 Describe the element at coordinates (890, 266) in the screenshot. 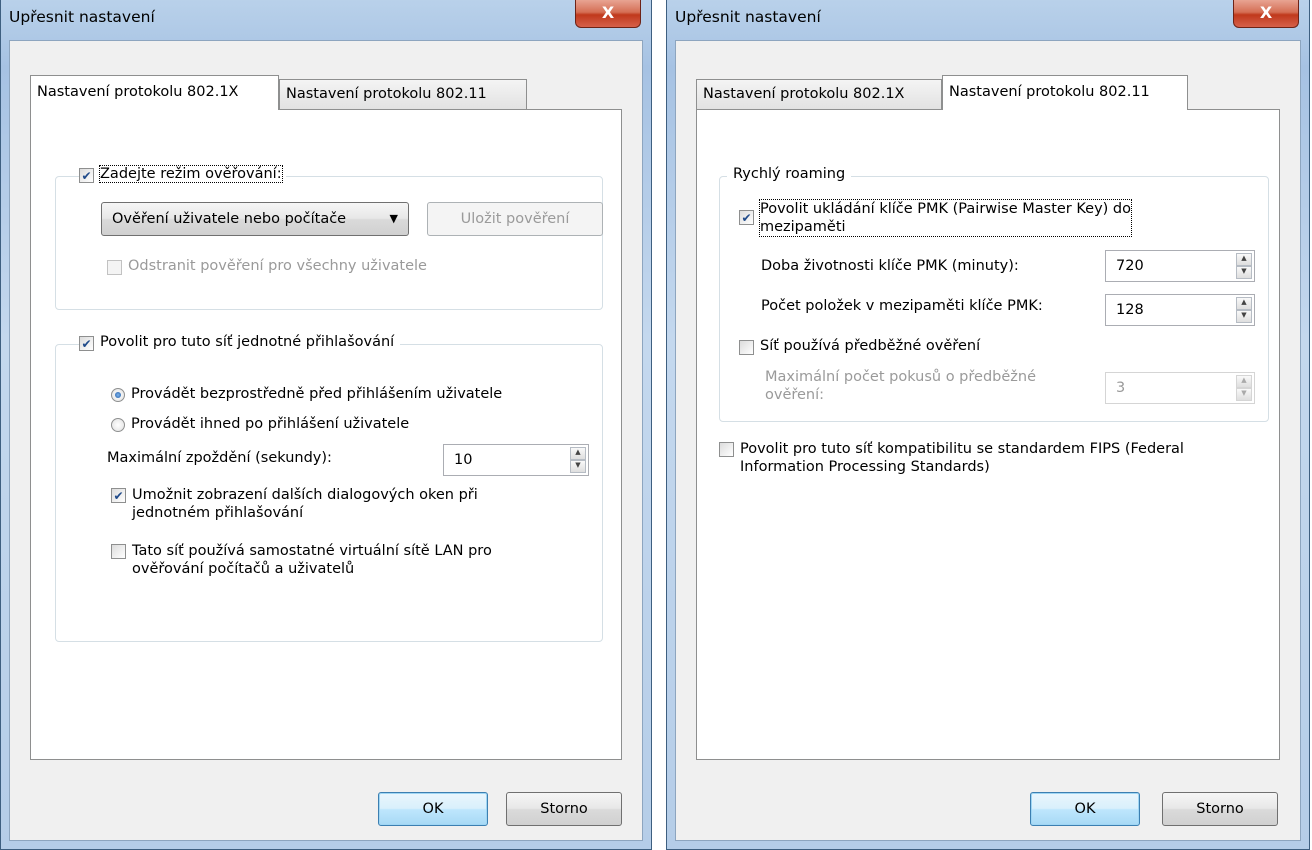

I see `pmk-lifetime-label: Doba životnosti klíče PMK (minuty):` at that location.